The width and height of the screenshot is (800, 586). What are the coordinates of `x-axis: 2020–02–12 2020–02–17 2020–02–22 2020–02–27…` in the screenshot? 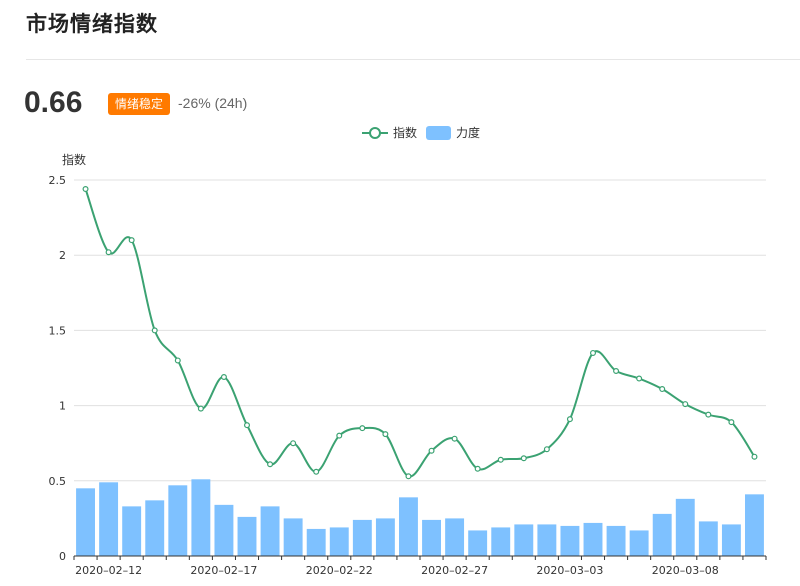 It's located at (420, 566).